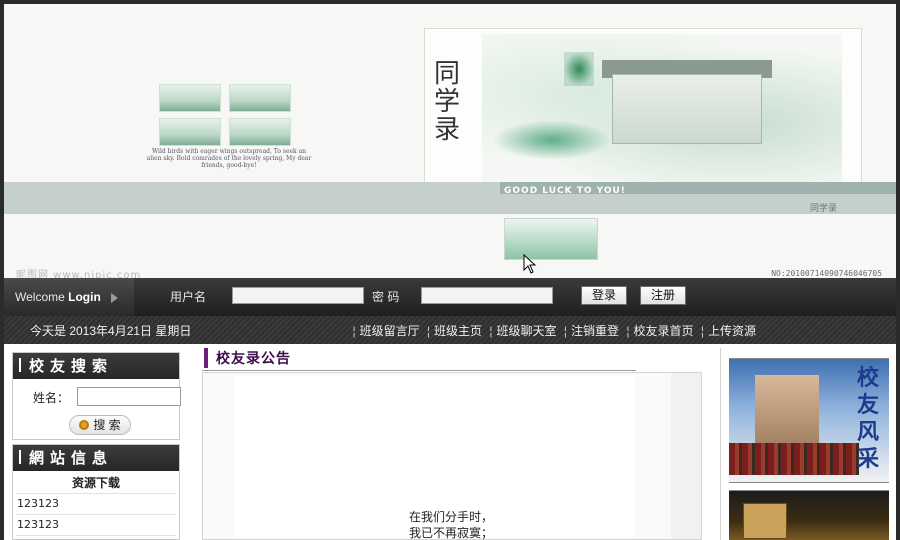 This screenshot has width=900, height=540. What do you see at coordinates (565, 191) in the screenshot?
I see `good-luck-text: GOOD LUCK TO YOU!` at bounding box center [565, 191].